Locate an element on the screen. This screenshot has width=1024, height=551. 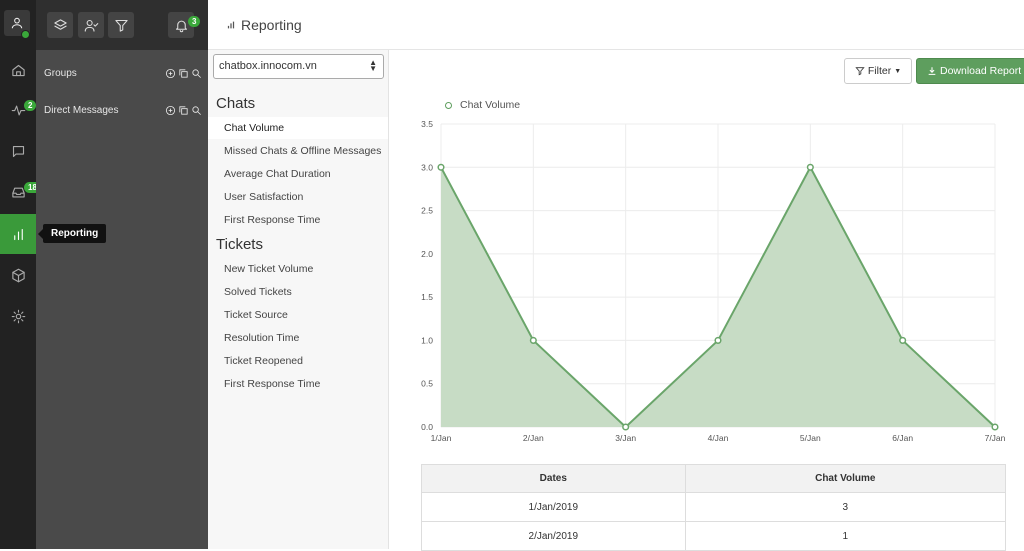
menu-item-ticket-source: Ticket Source is located at coordinates (298, 315).